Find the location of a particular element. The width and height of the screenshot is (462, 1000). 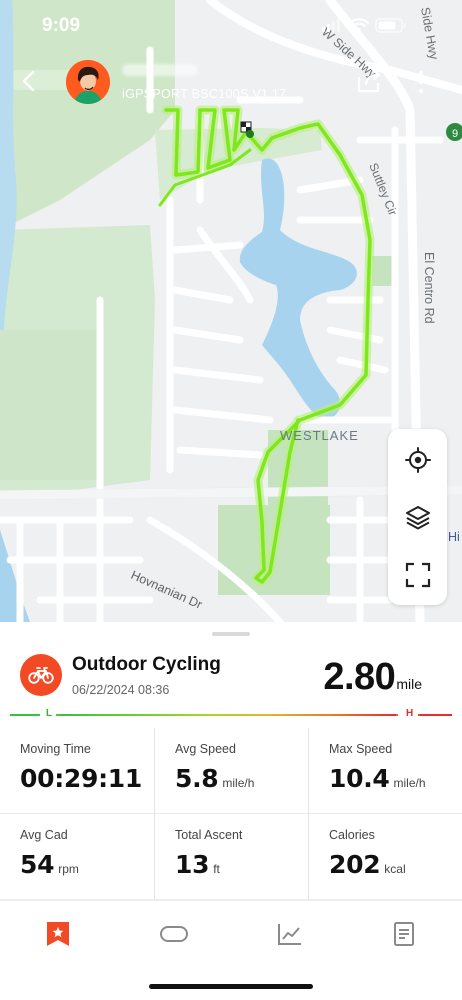

stat-label: Avg Cad is located at coordinates (44, 835).